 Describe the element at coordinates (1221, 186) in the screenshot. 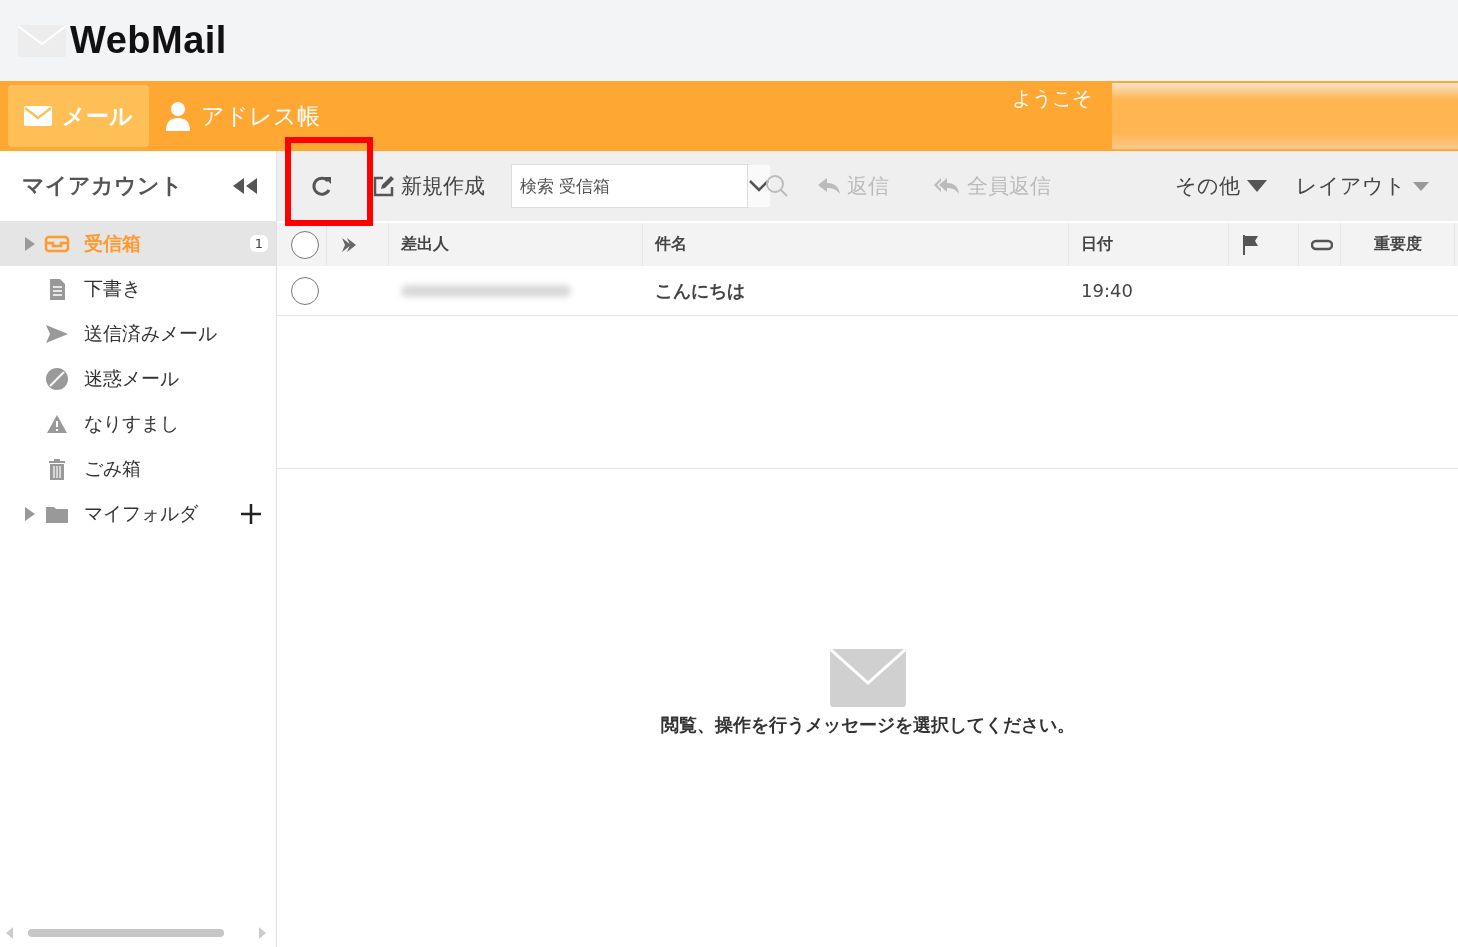

I see `more-menu-button: その他` at that location.